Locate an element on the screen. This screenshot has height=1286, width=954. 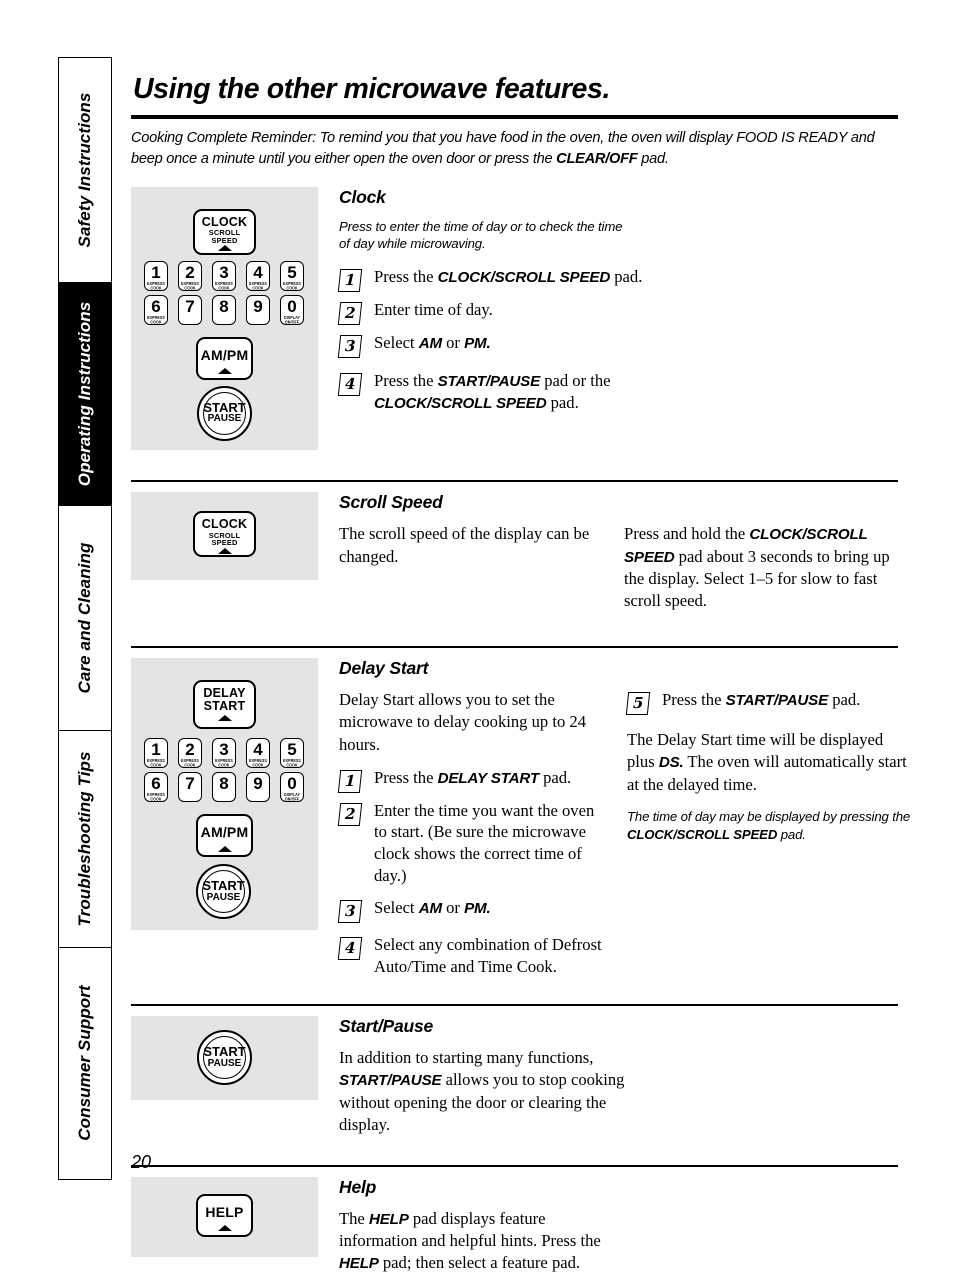
pad-label-line2: SCROLL SPEED is located at coordinates (224, 539).